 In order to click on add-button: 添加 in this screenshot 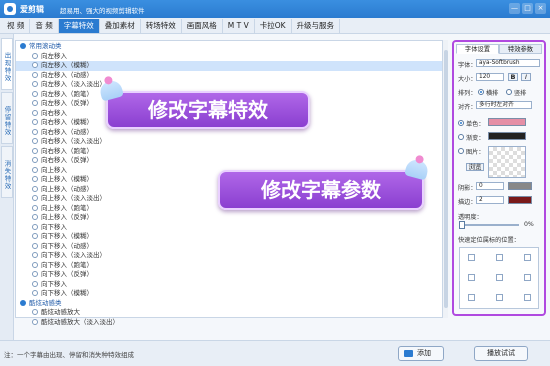, I will do `click(421, 353)`.